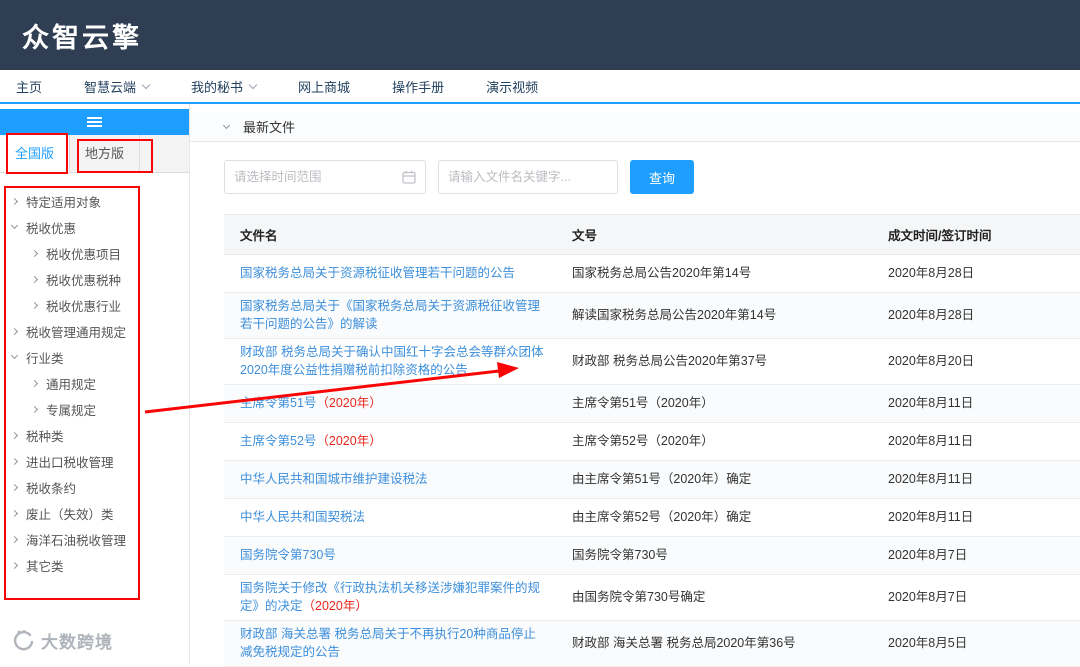 The width and height of the screenshot is (1080, 667). I want to click on table-row: 主席令第51号（2020年） 主席令第51号（2020年） 2020年8月11日, so click(652, 403).